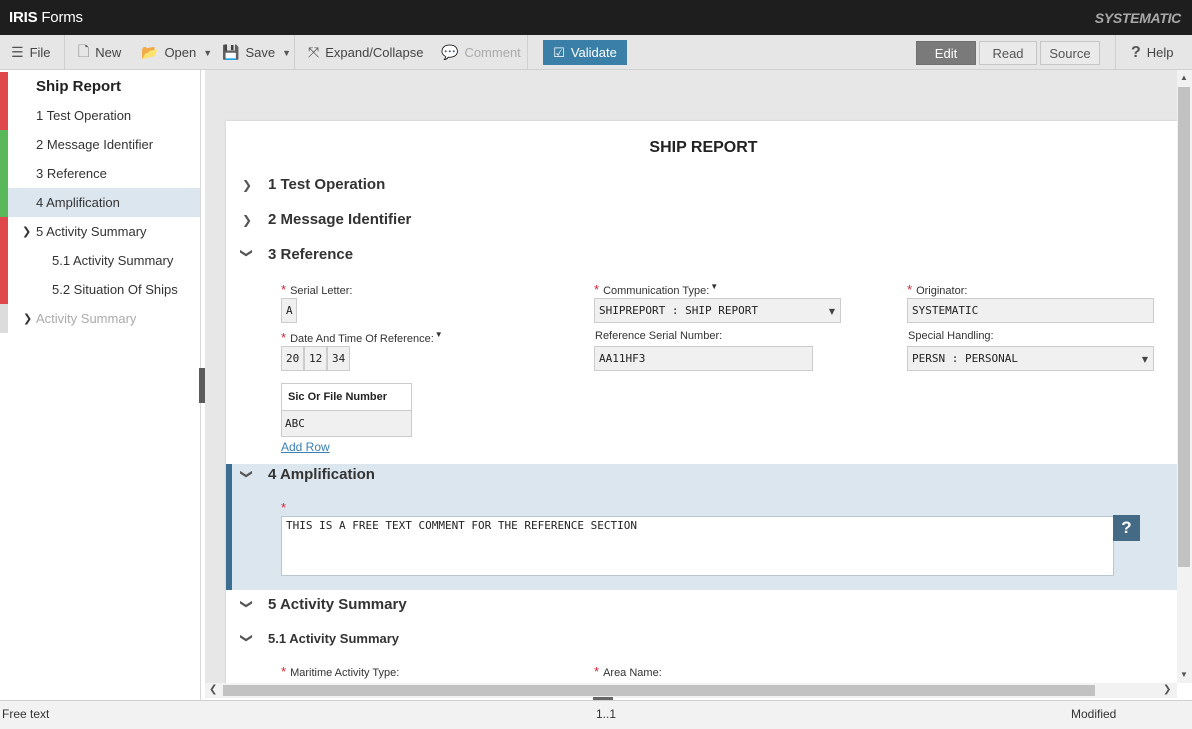 Image resolution: width=1192 pixels, height=729 pixels. I want to click on section-activity-summary-5-1: 5.1 Activity Summary, so click(333, 638).